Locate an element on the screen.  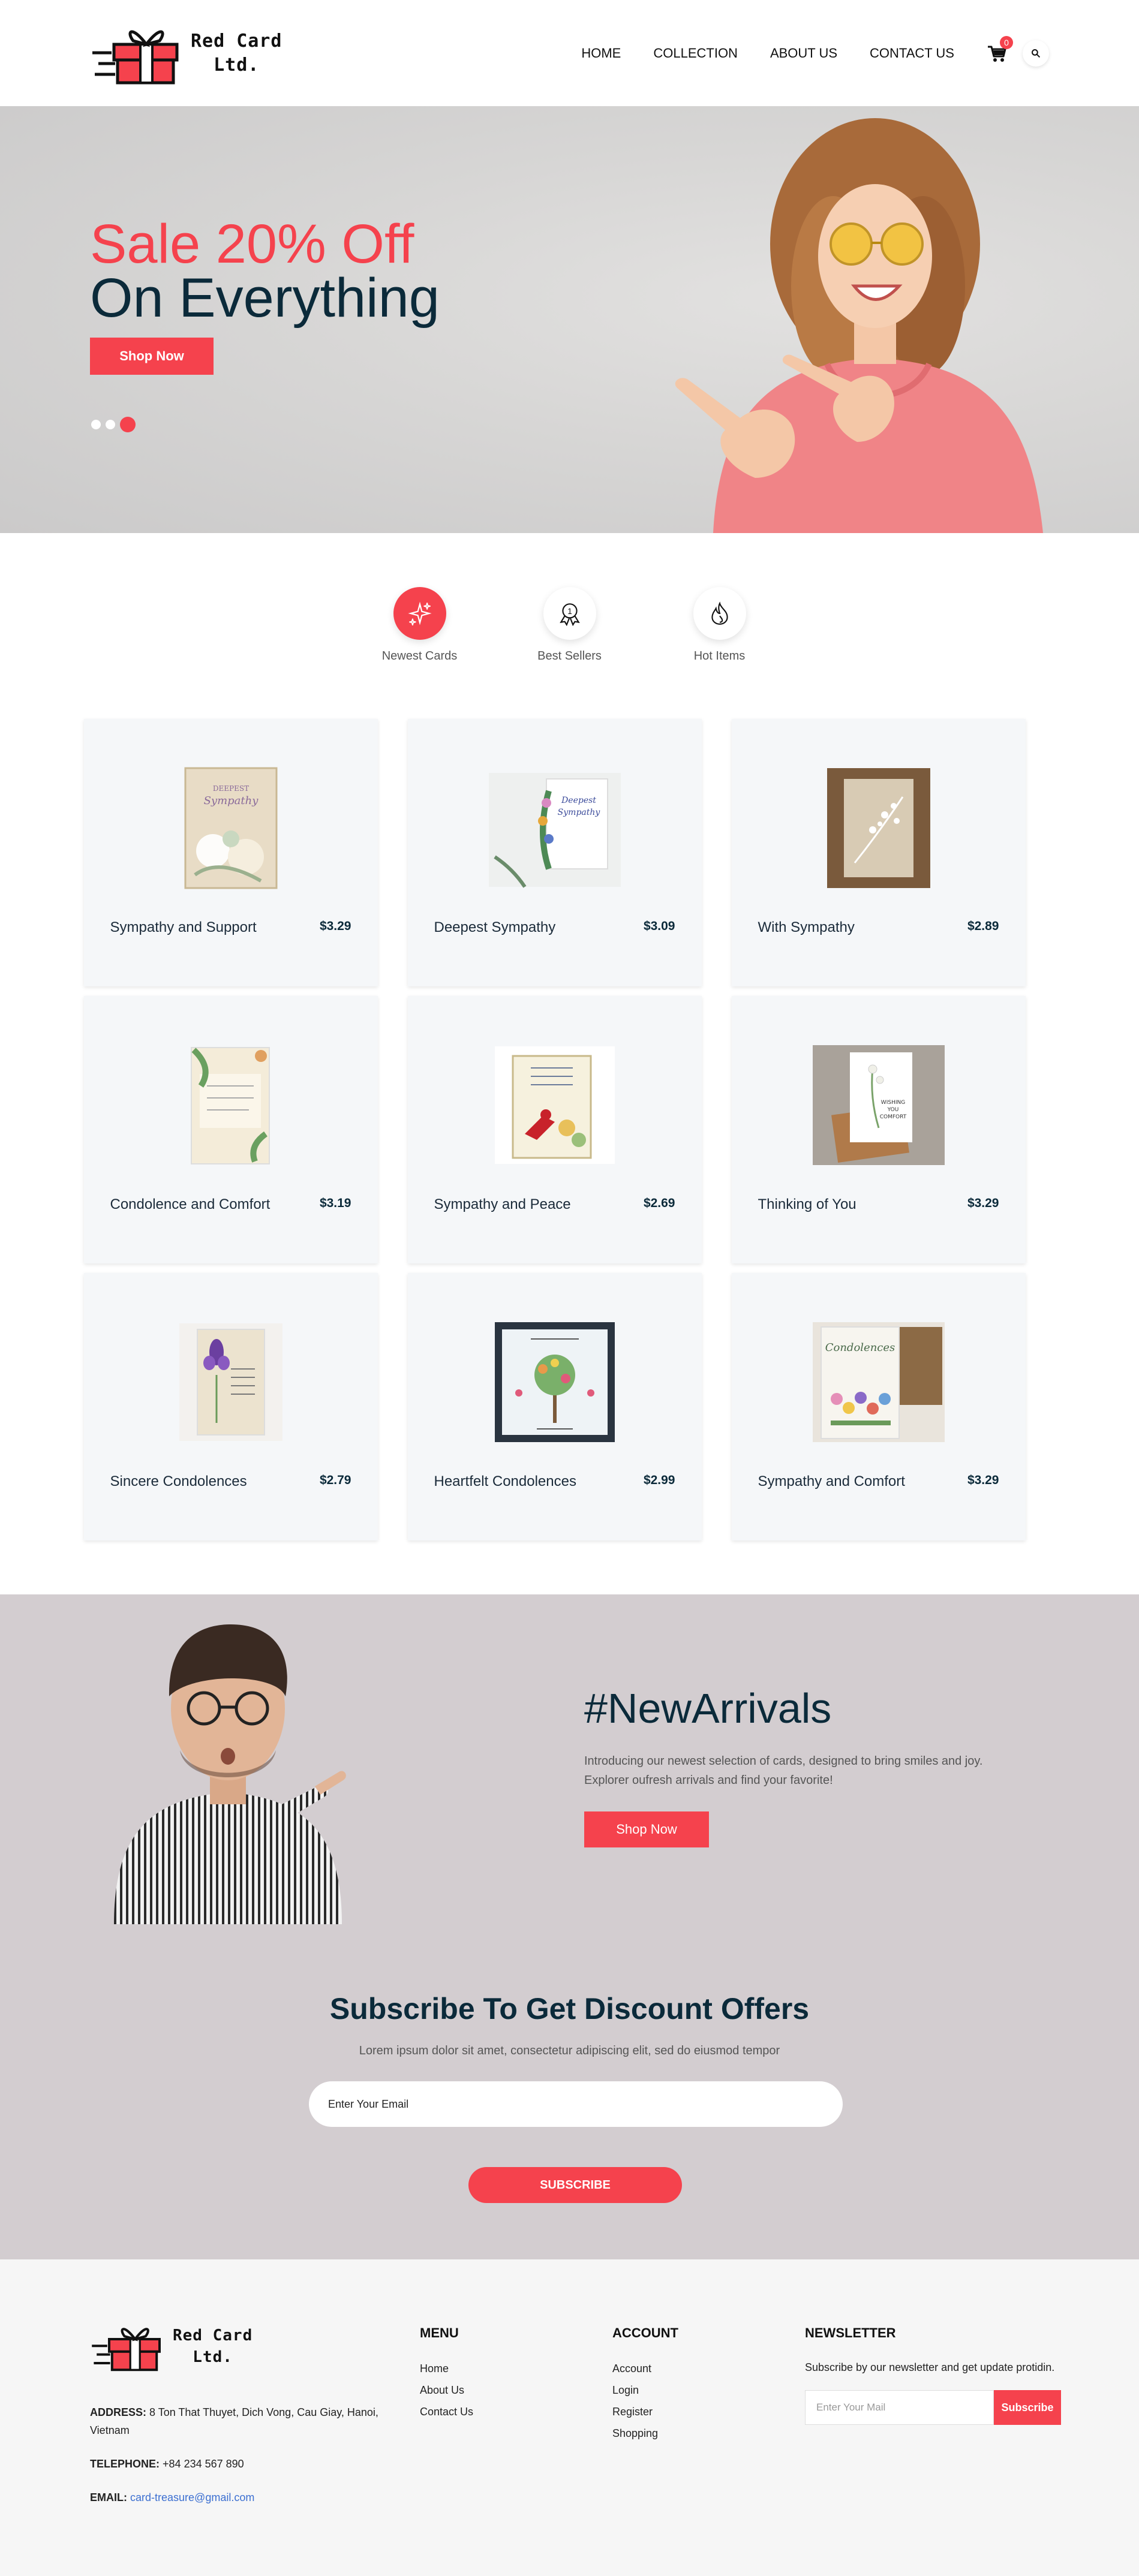
footer-brand-logo: Red Card Ltd. is located at coordinates (171, 2346).